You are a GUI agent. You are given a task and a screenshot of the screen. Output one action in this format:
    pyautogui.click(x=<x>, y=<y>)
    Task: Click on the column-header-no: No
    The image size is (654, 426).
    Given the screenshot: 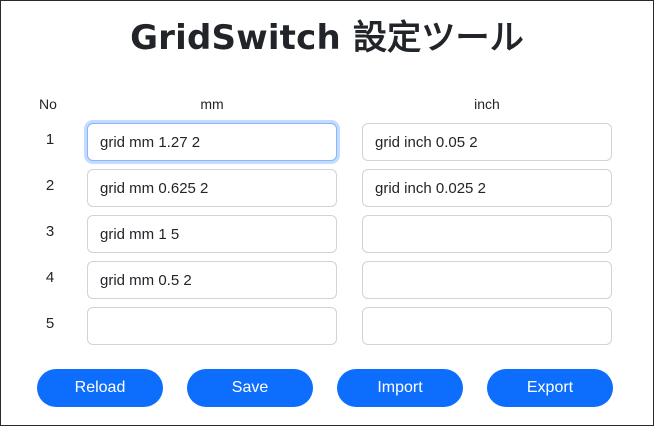 What is the action you would take?
    pyautogui.click(x=48, y=104)
    